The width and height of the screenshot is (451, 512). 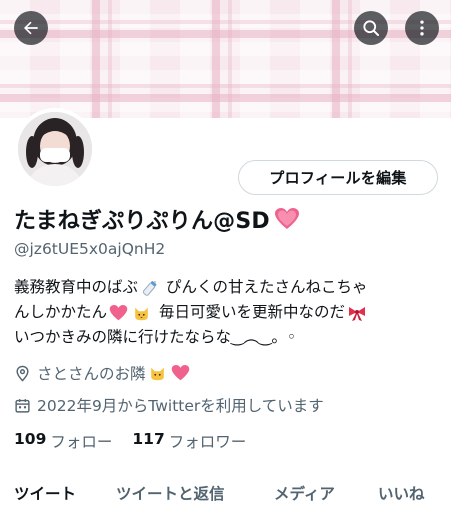 I want to click on more-button, so click(x=422, y=28).